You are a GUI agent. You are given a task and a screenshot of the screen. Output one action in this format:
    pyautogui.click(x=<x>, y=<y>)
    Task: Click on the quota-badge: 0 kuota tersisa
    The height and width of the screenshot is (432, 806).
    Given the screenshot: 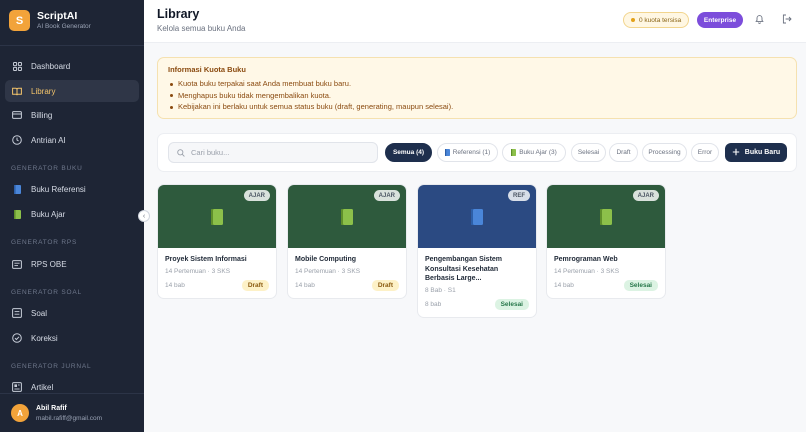 What is the action you would take?
    pyautogui.click(x=656, y=20)
    